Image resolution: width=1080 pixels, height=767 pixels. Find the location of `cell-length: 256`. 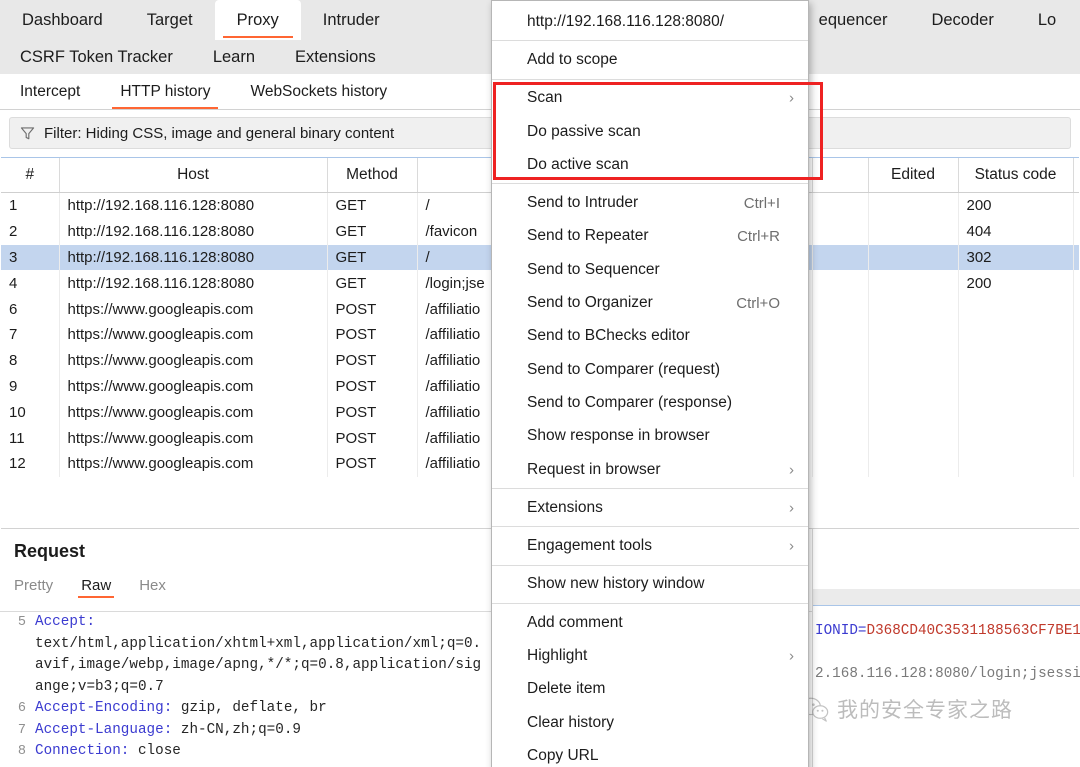

cell-length: 256 is located at coordinates (1076, 257).